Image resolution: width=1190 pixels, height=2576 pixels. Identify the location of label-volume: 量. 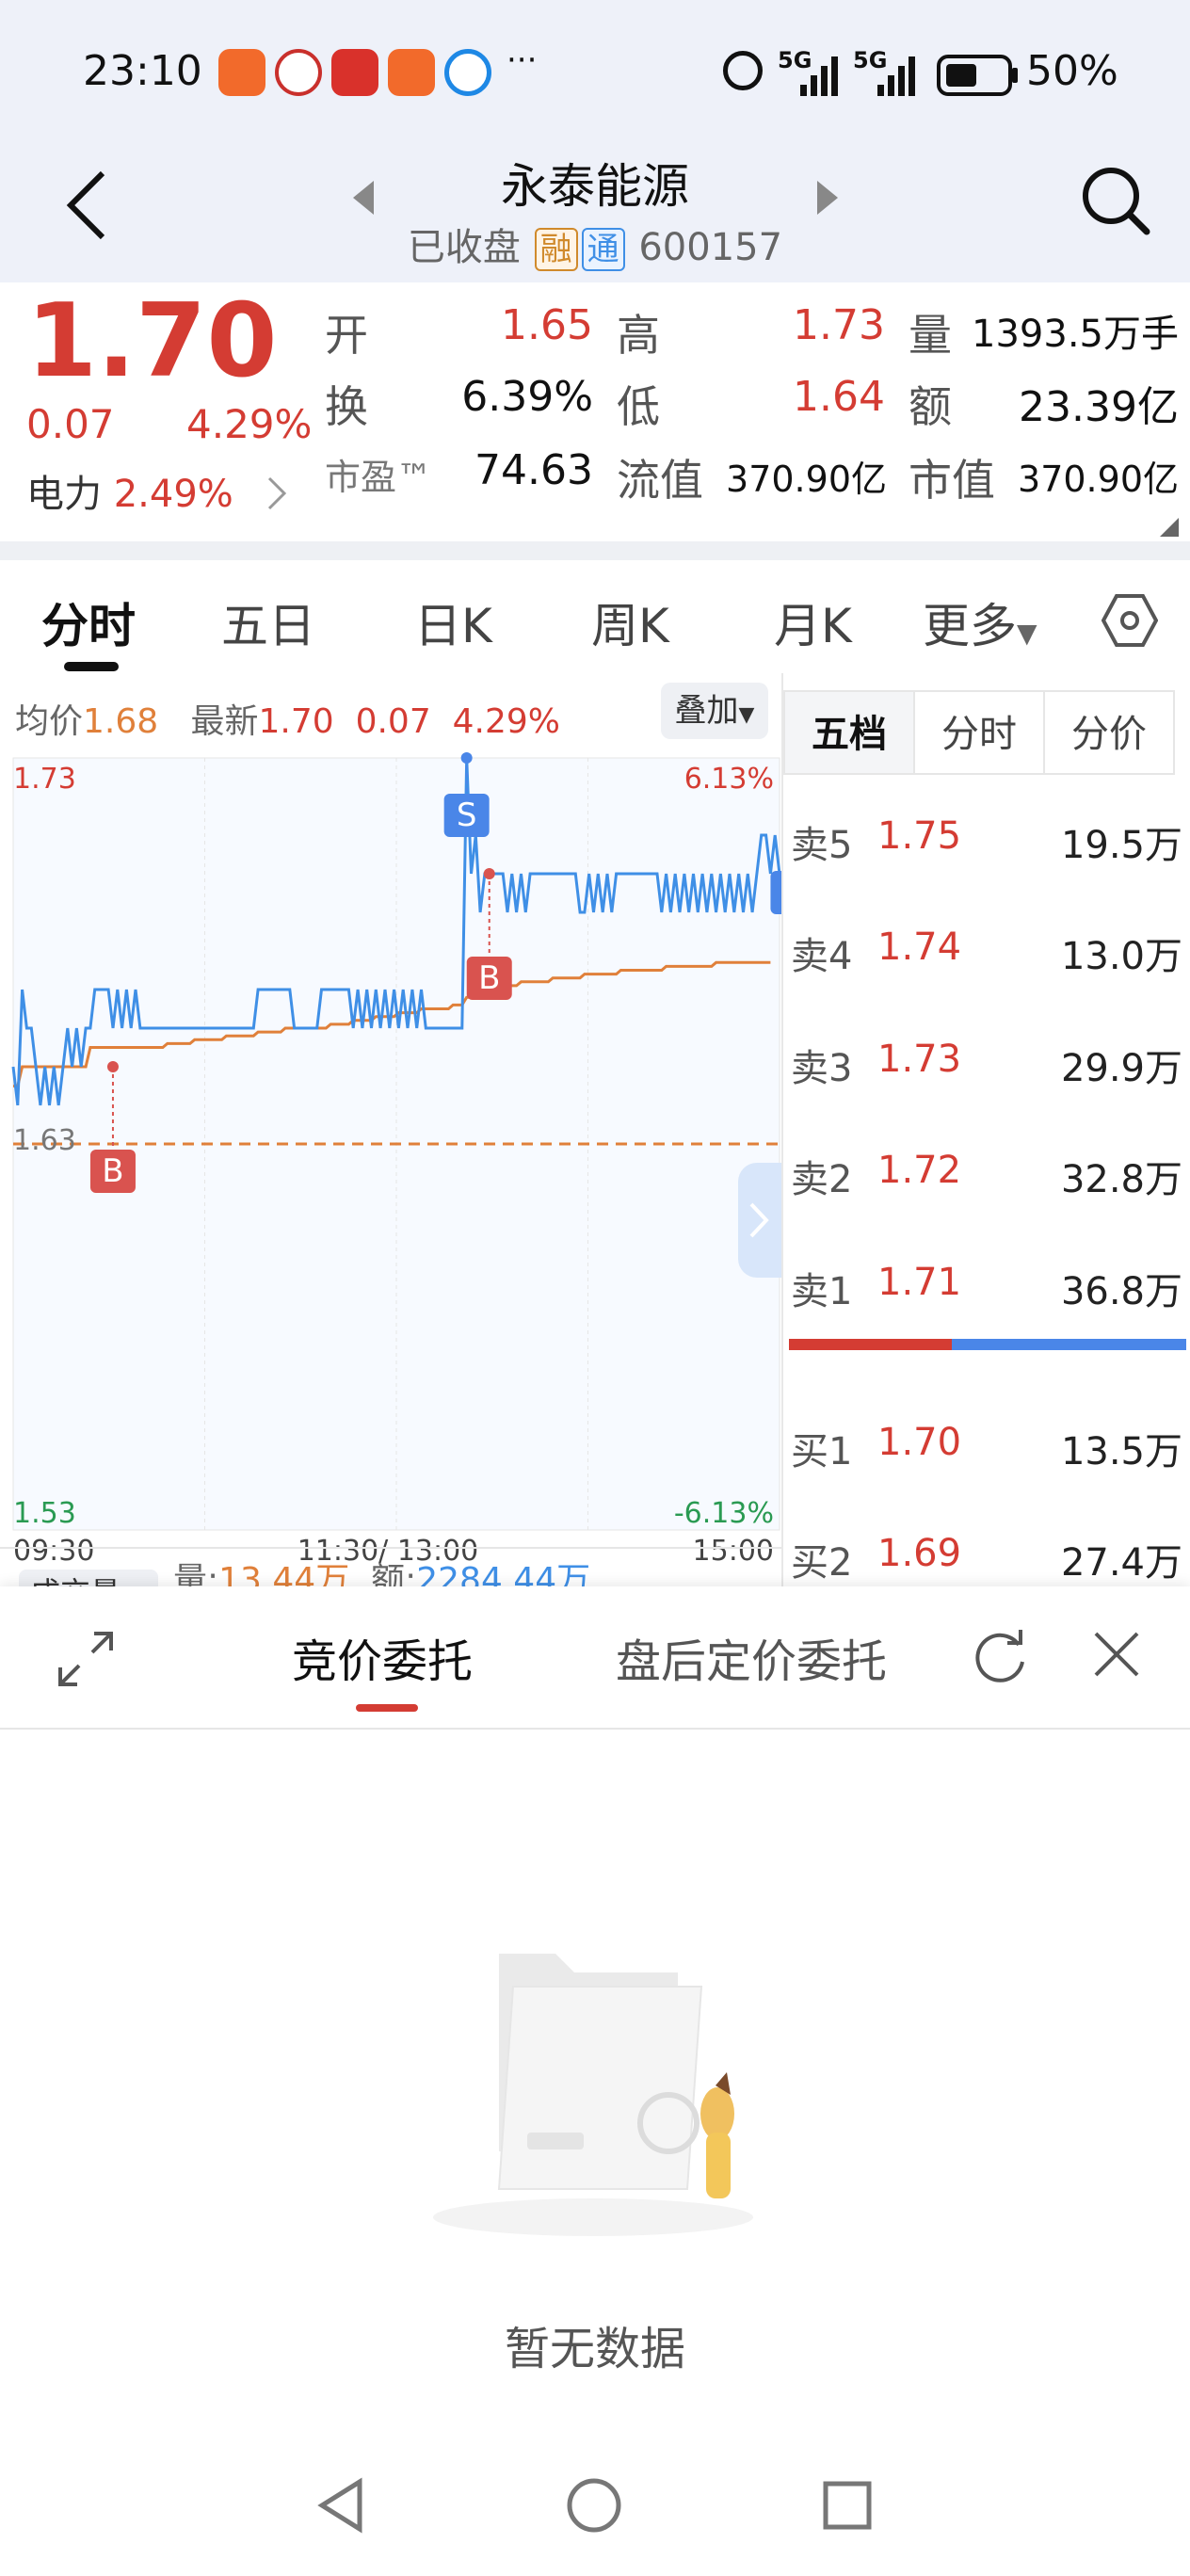
(930, 335).